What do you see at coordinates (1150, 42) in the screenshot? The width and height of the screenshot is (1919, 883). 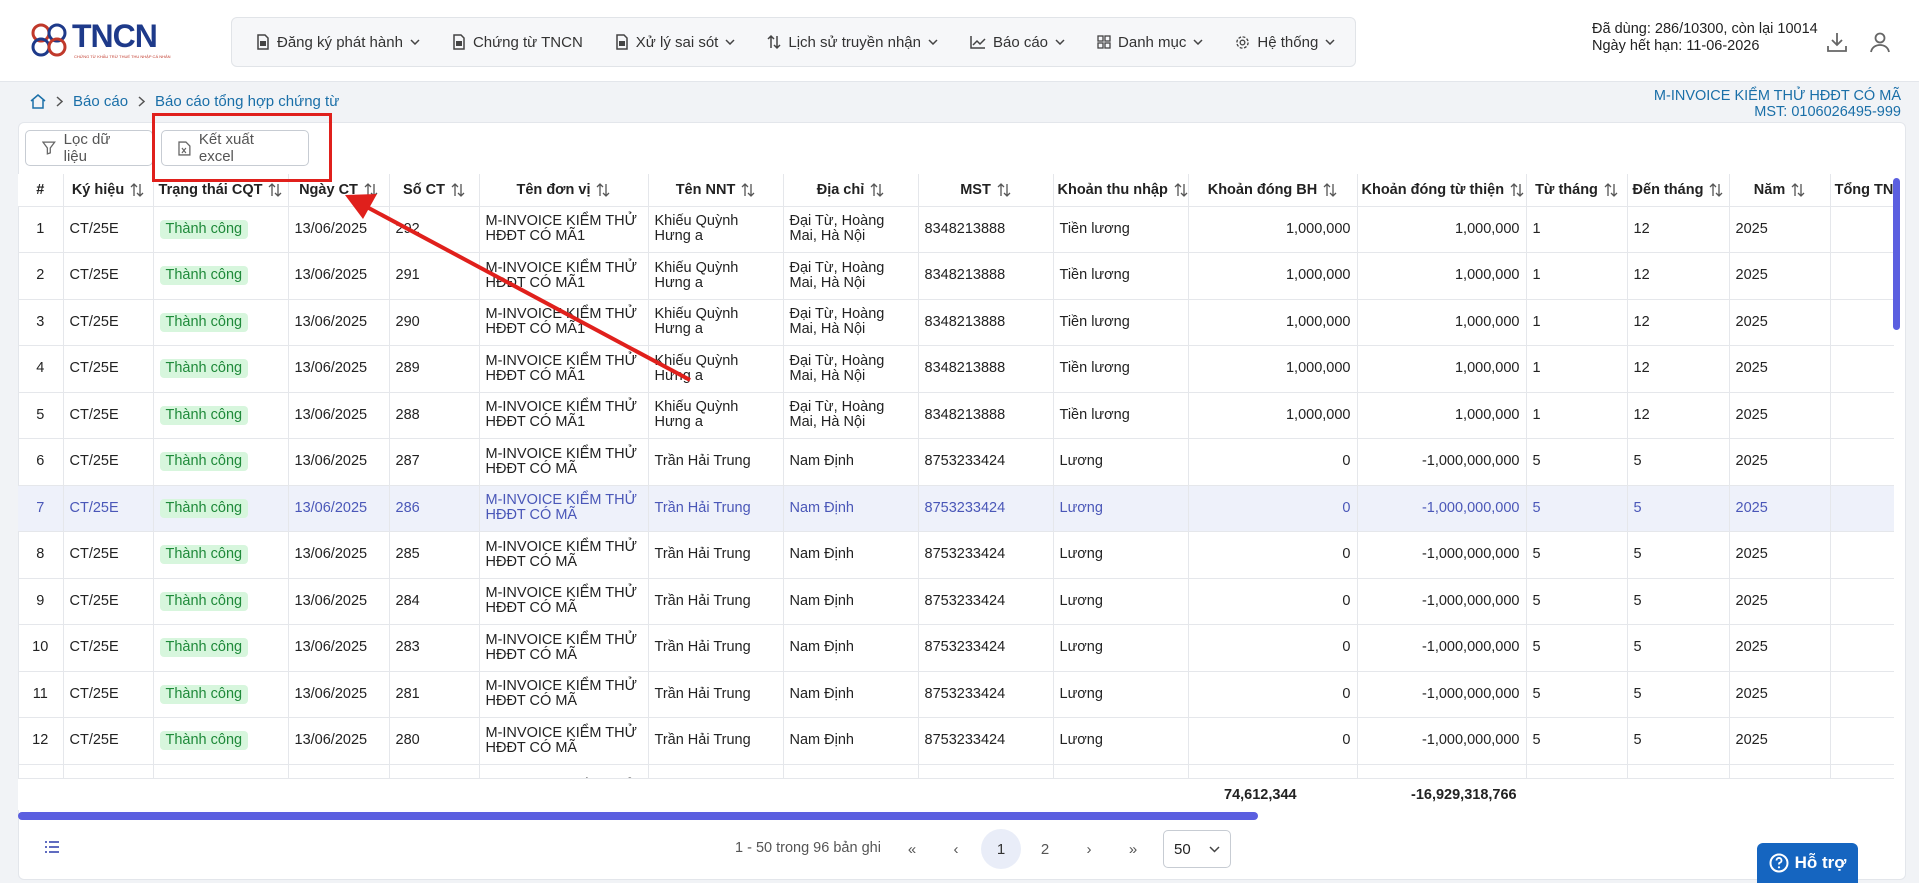 I see `nav-danh-muc: Danh mục` at bounding box center [1150, 42].